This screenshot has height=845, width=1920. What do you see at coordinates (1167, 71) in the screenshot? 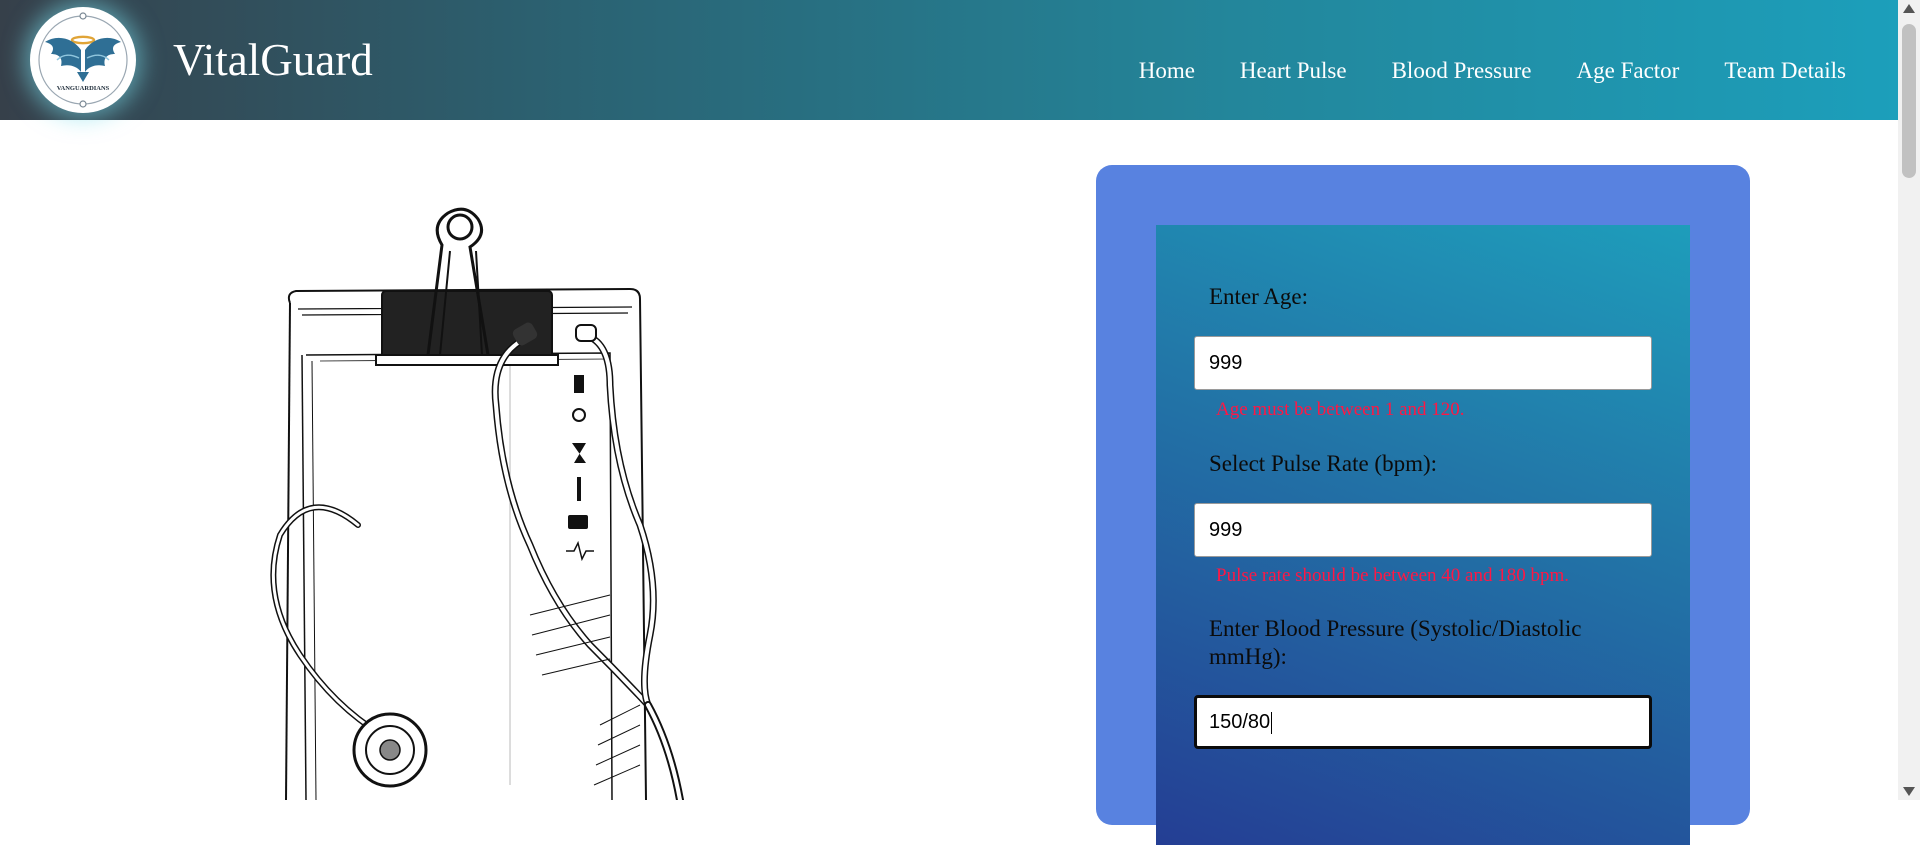
I see `nav-home: Home` at bounding box center [1167, 71].